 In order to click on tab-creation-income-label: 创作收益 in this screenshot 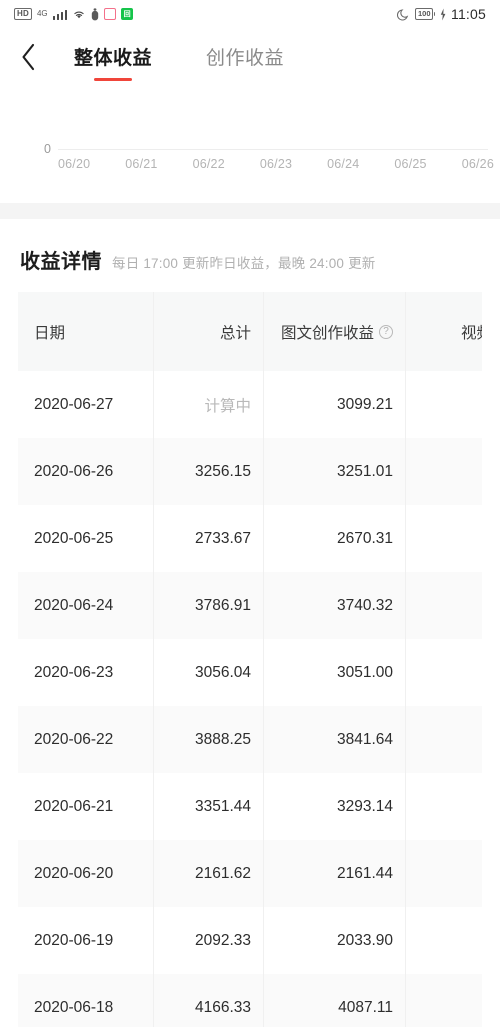, I will do `click(245, 58)`.